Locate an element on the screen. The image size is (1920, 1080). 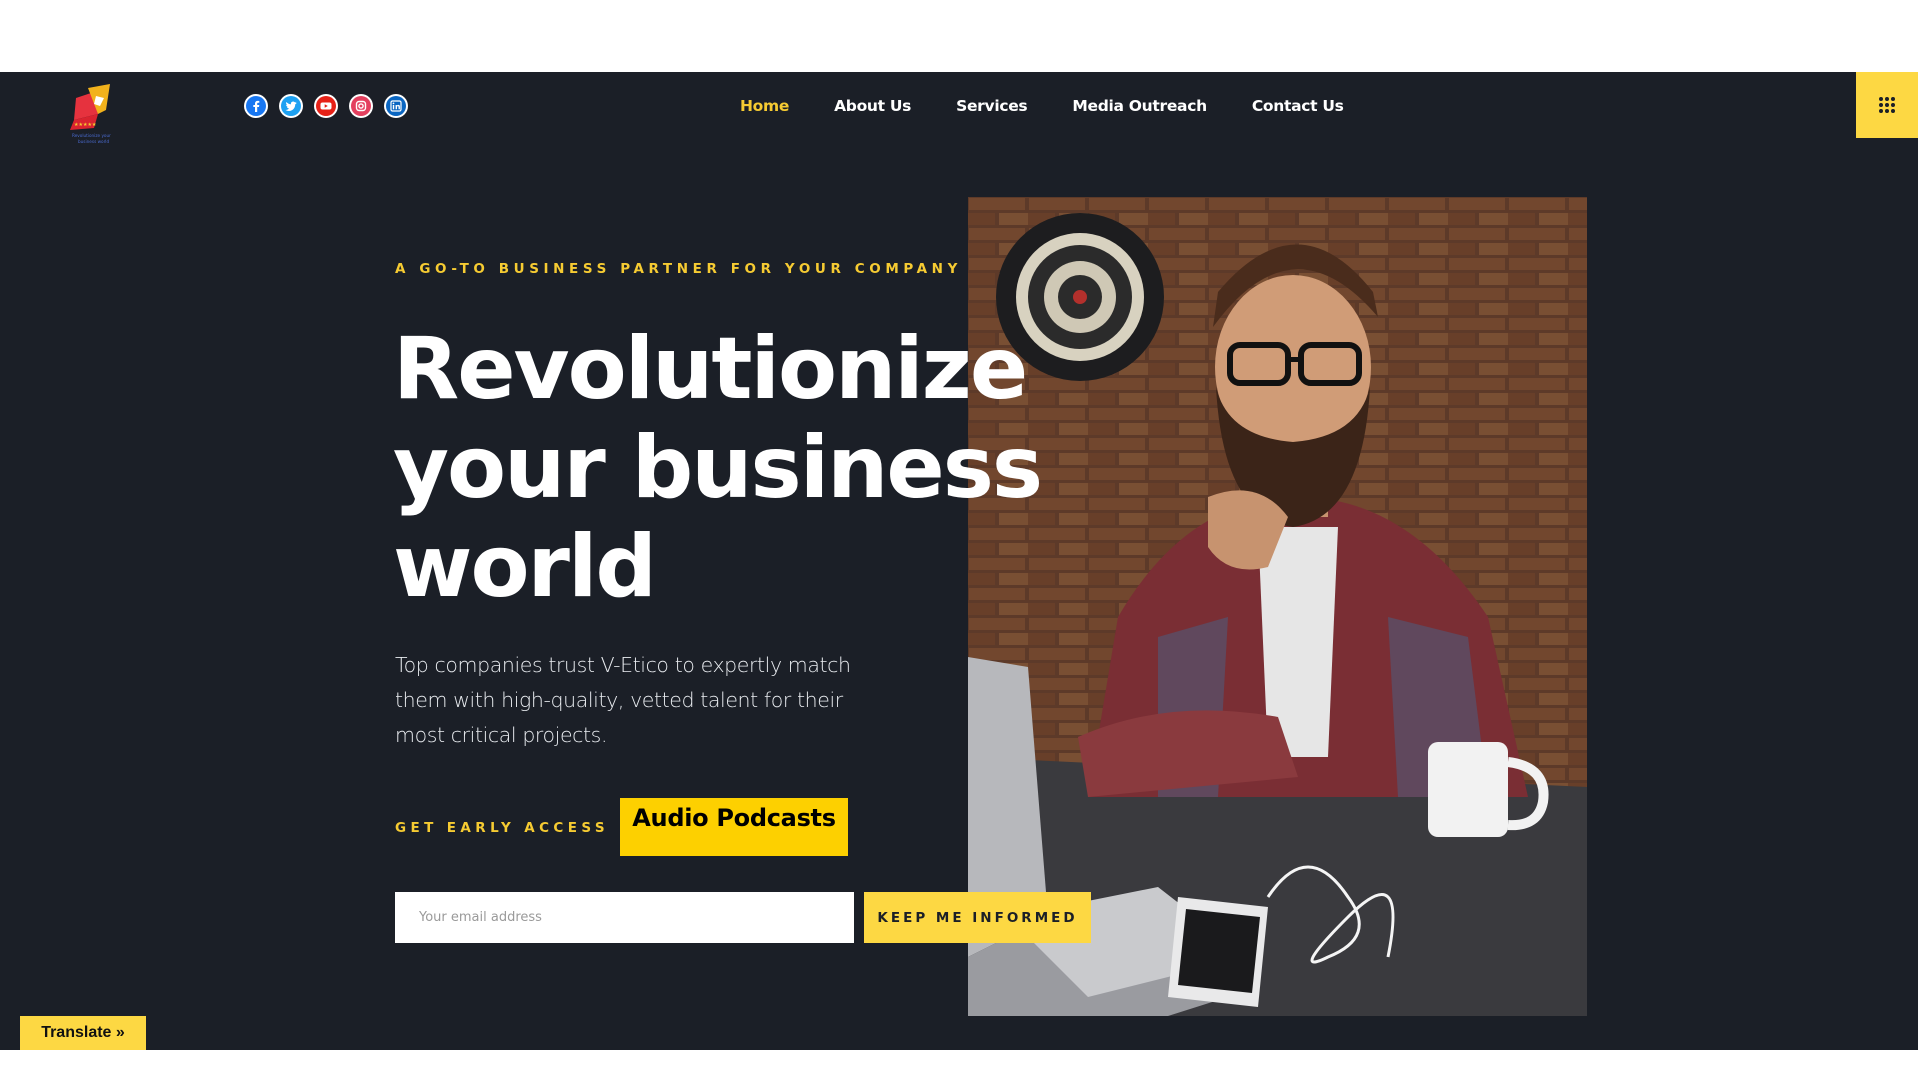
translate-button: Translate » is located at coordinates (83, 1033).